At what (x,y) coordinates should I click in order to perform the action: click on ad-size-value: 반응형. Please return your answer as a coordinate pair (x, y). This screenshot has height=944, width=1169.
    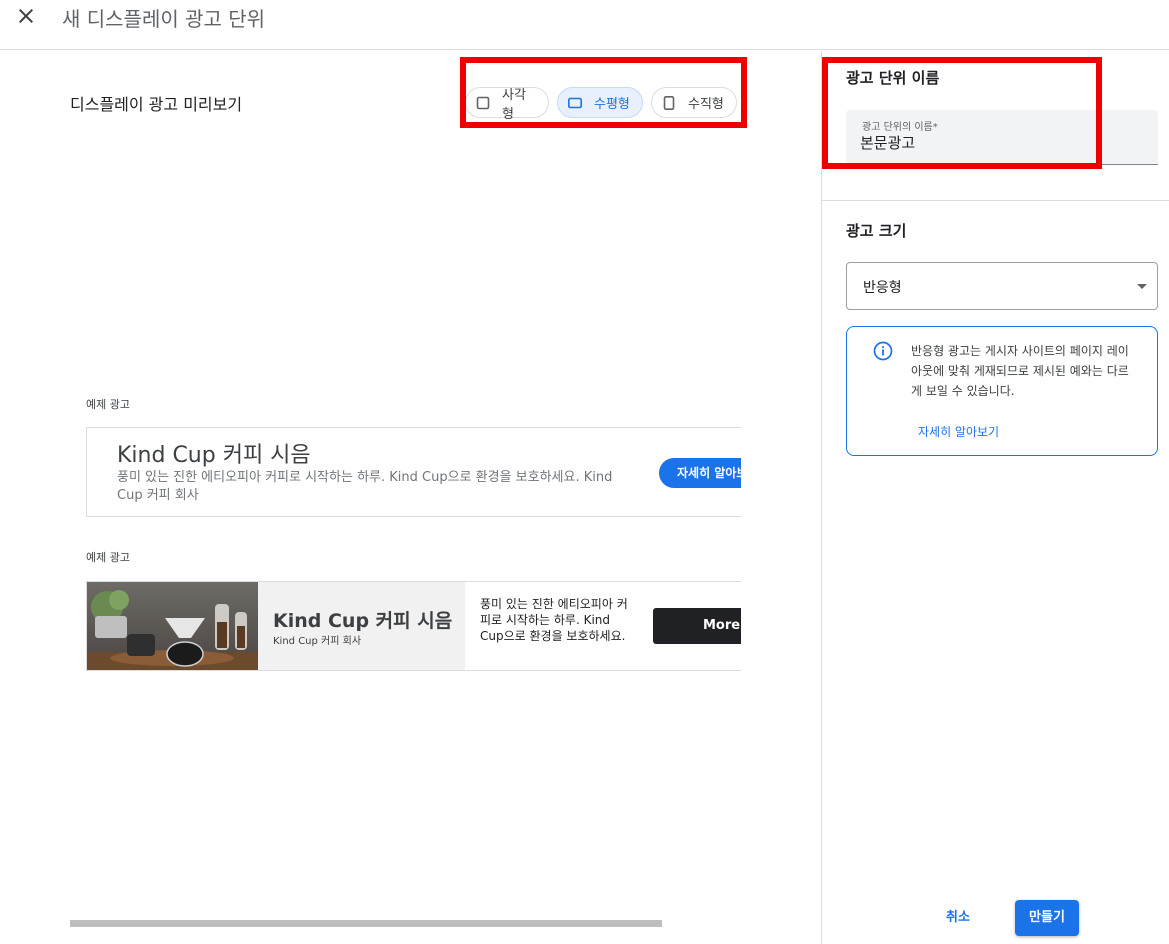
    Looking at the image, I should click on (882, 288).